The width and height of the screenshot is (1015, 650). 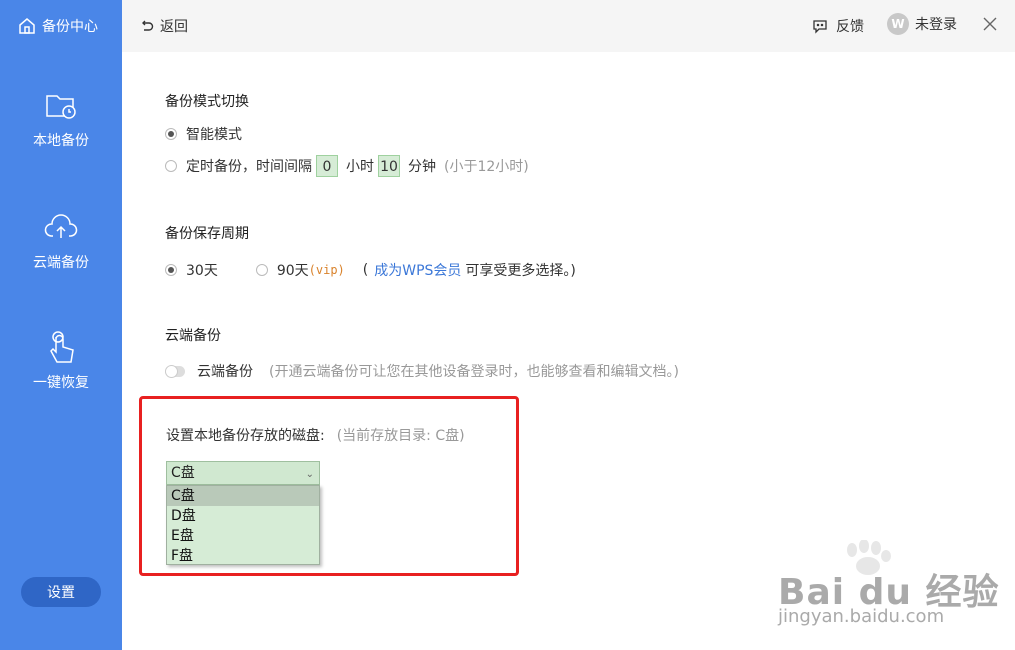 I want to click on hand-tap-icon, so click(x=62, y=347).